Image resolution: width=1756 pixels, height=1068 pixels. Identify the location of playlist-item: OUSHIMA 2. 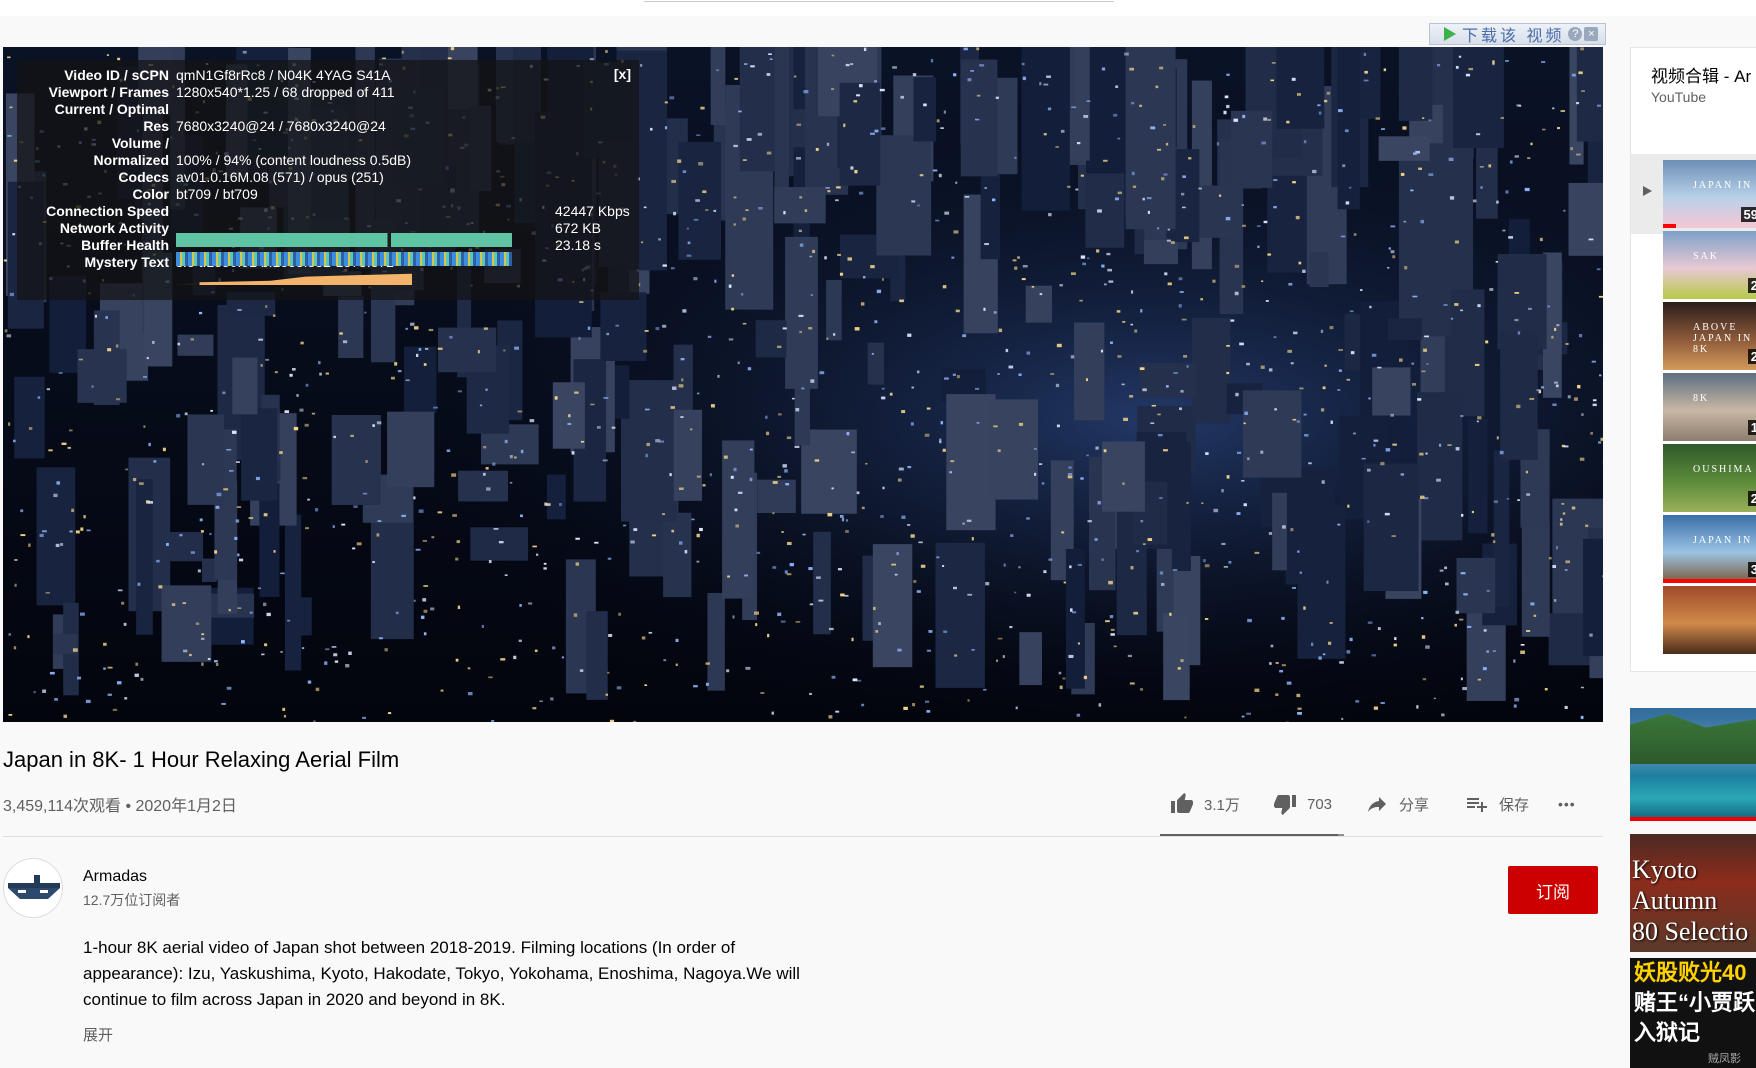
(1693, 478).